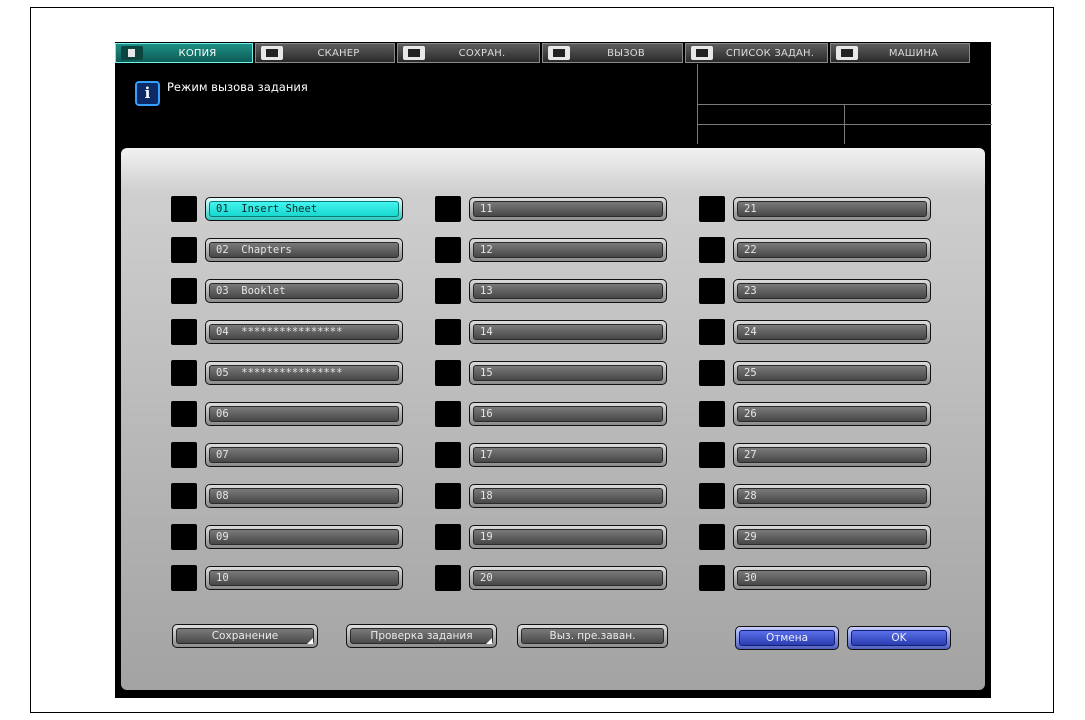 The height and width of the screenshot is (720, 1085). I want to click on button-label: Сохранение, so click(245, 636).